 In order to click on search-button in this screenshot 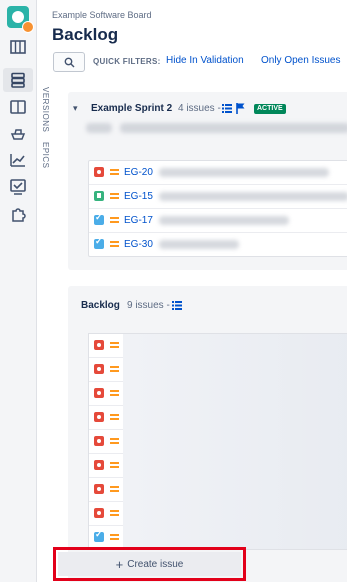, I will do `click(69, 62)`.